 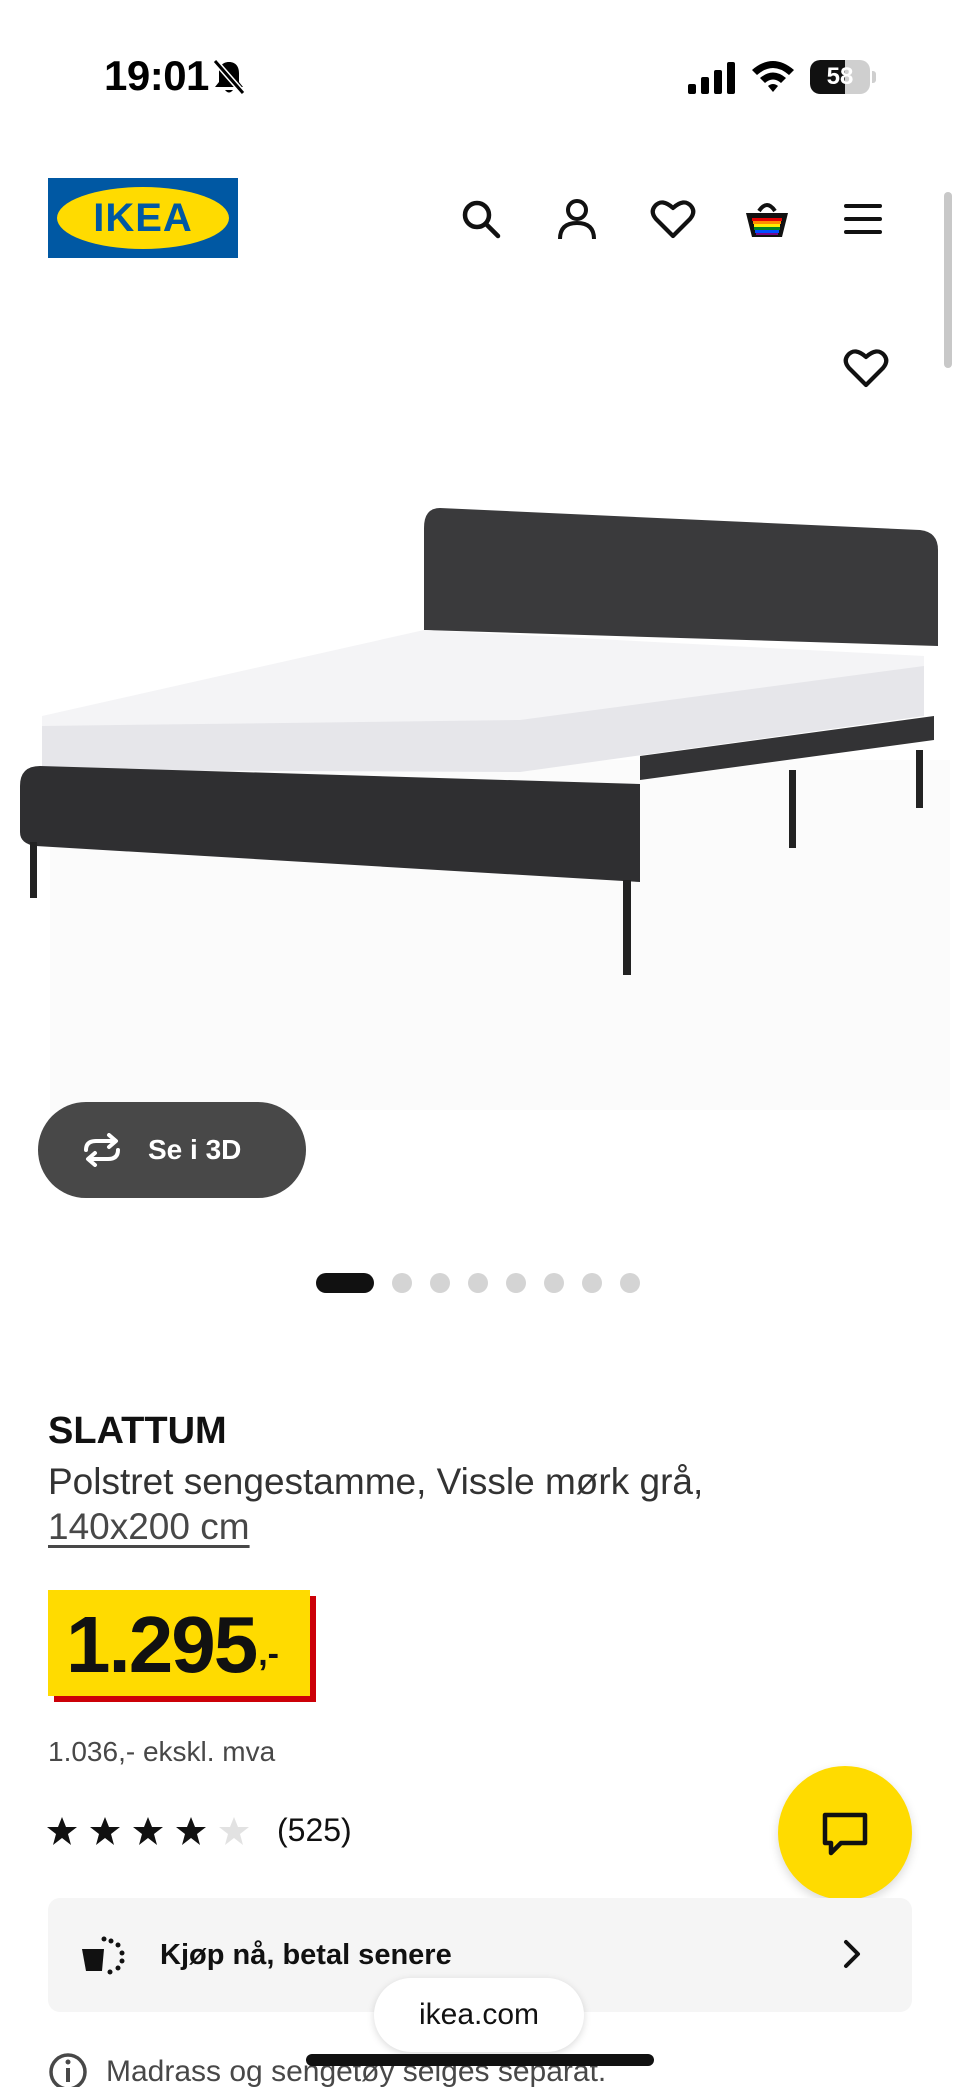 I want to click on heart-icon, so click(x=866, y=368).